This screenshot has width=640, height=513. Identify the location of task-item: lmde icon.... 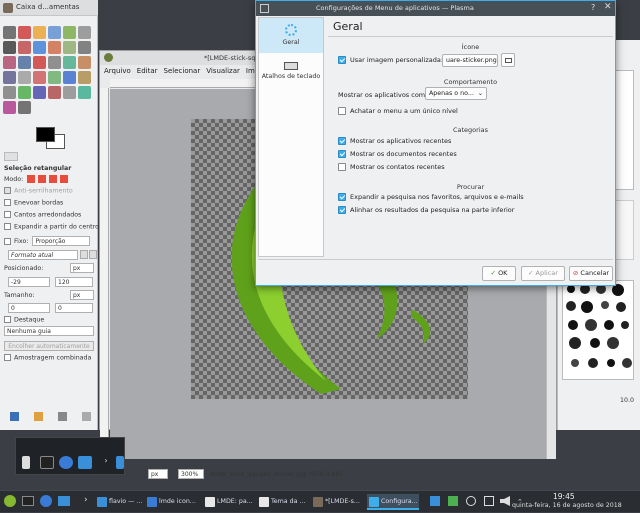
(173, 502).